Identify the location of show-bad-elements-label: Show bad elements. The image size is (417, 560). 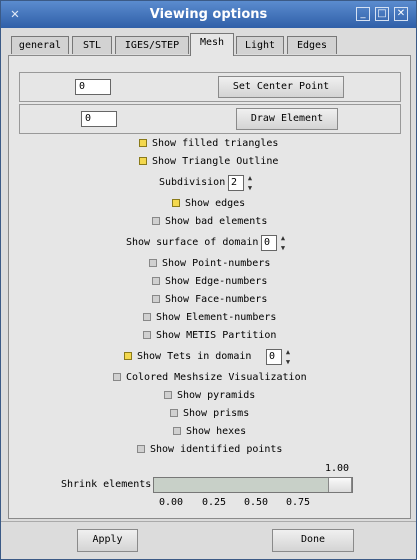
(216, 221).